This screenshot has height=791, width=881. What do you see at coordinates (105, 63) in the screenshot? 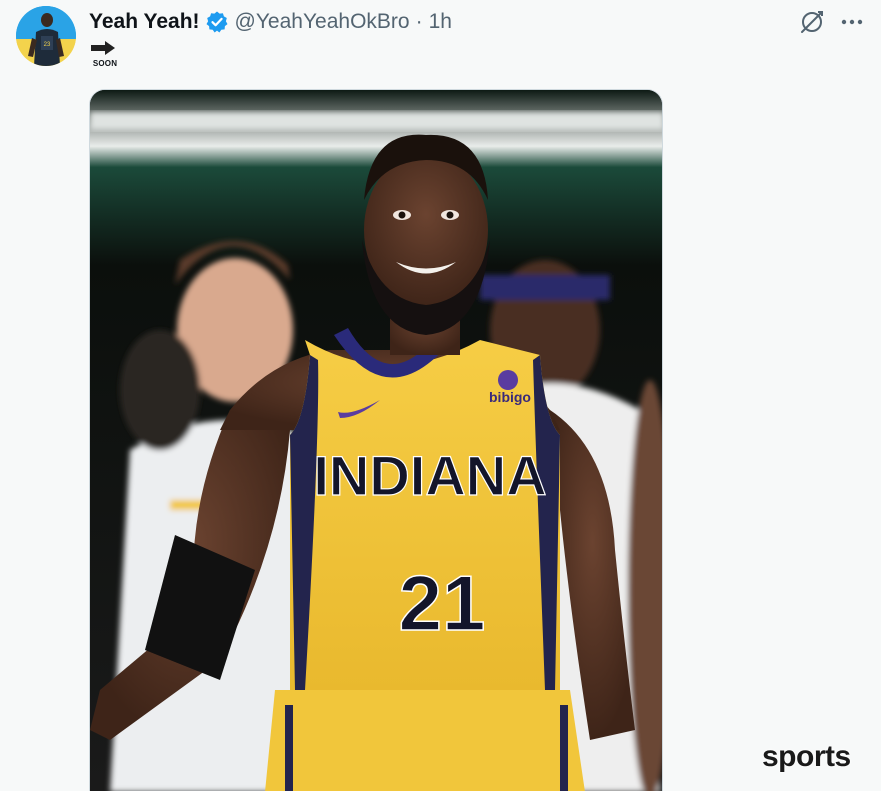
I see `tweet-caption: SOON` at bounding box center [105, 63].